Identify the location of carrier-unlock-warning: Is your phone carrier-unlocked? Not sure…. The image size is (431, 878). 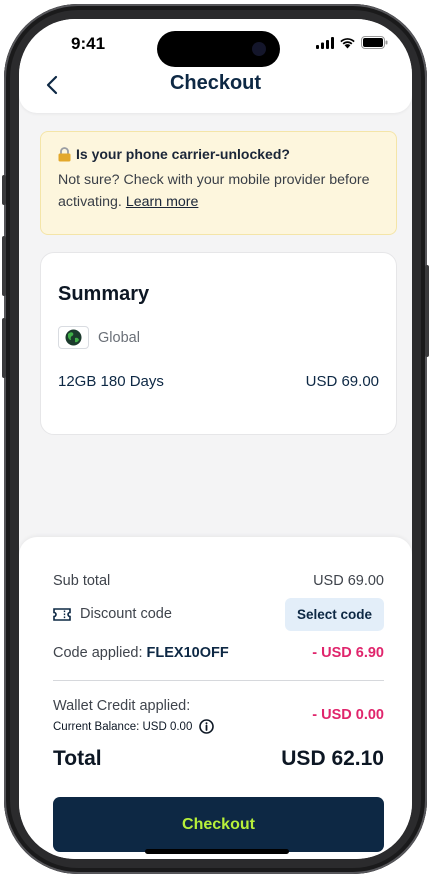
(218, 183).